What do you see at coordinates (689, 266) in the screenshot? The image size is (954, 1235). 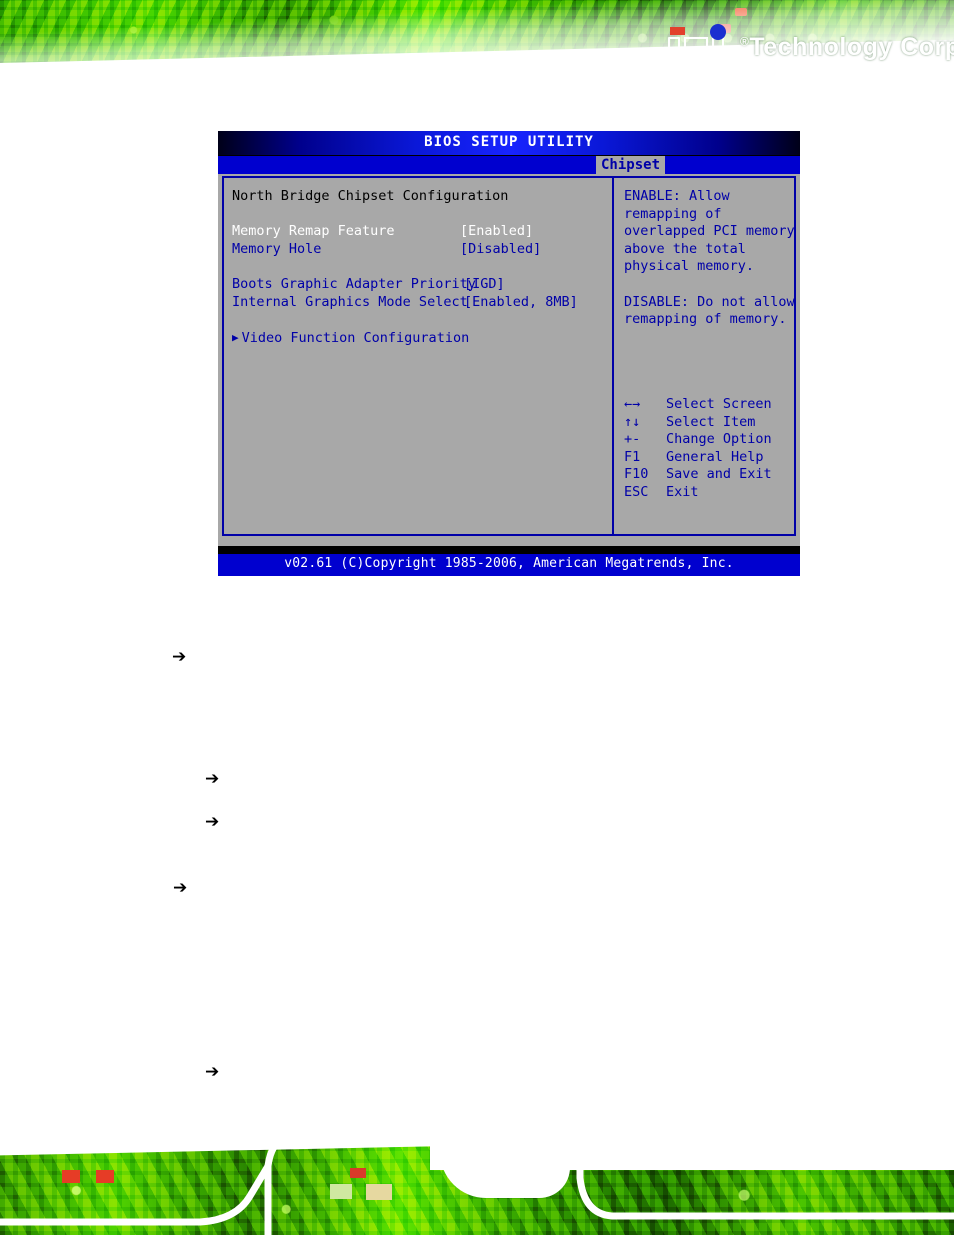 I see `help-line: physical memory.` at bounding box center [689, 266].